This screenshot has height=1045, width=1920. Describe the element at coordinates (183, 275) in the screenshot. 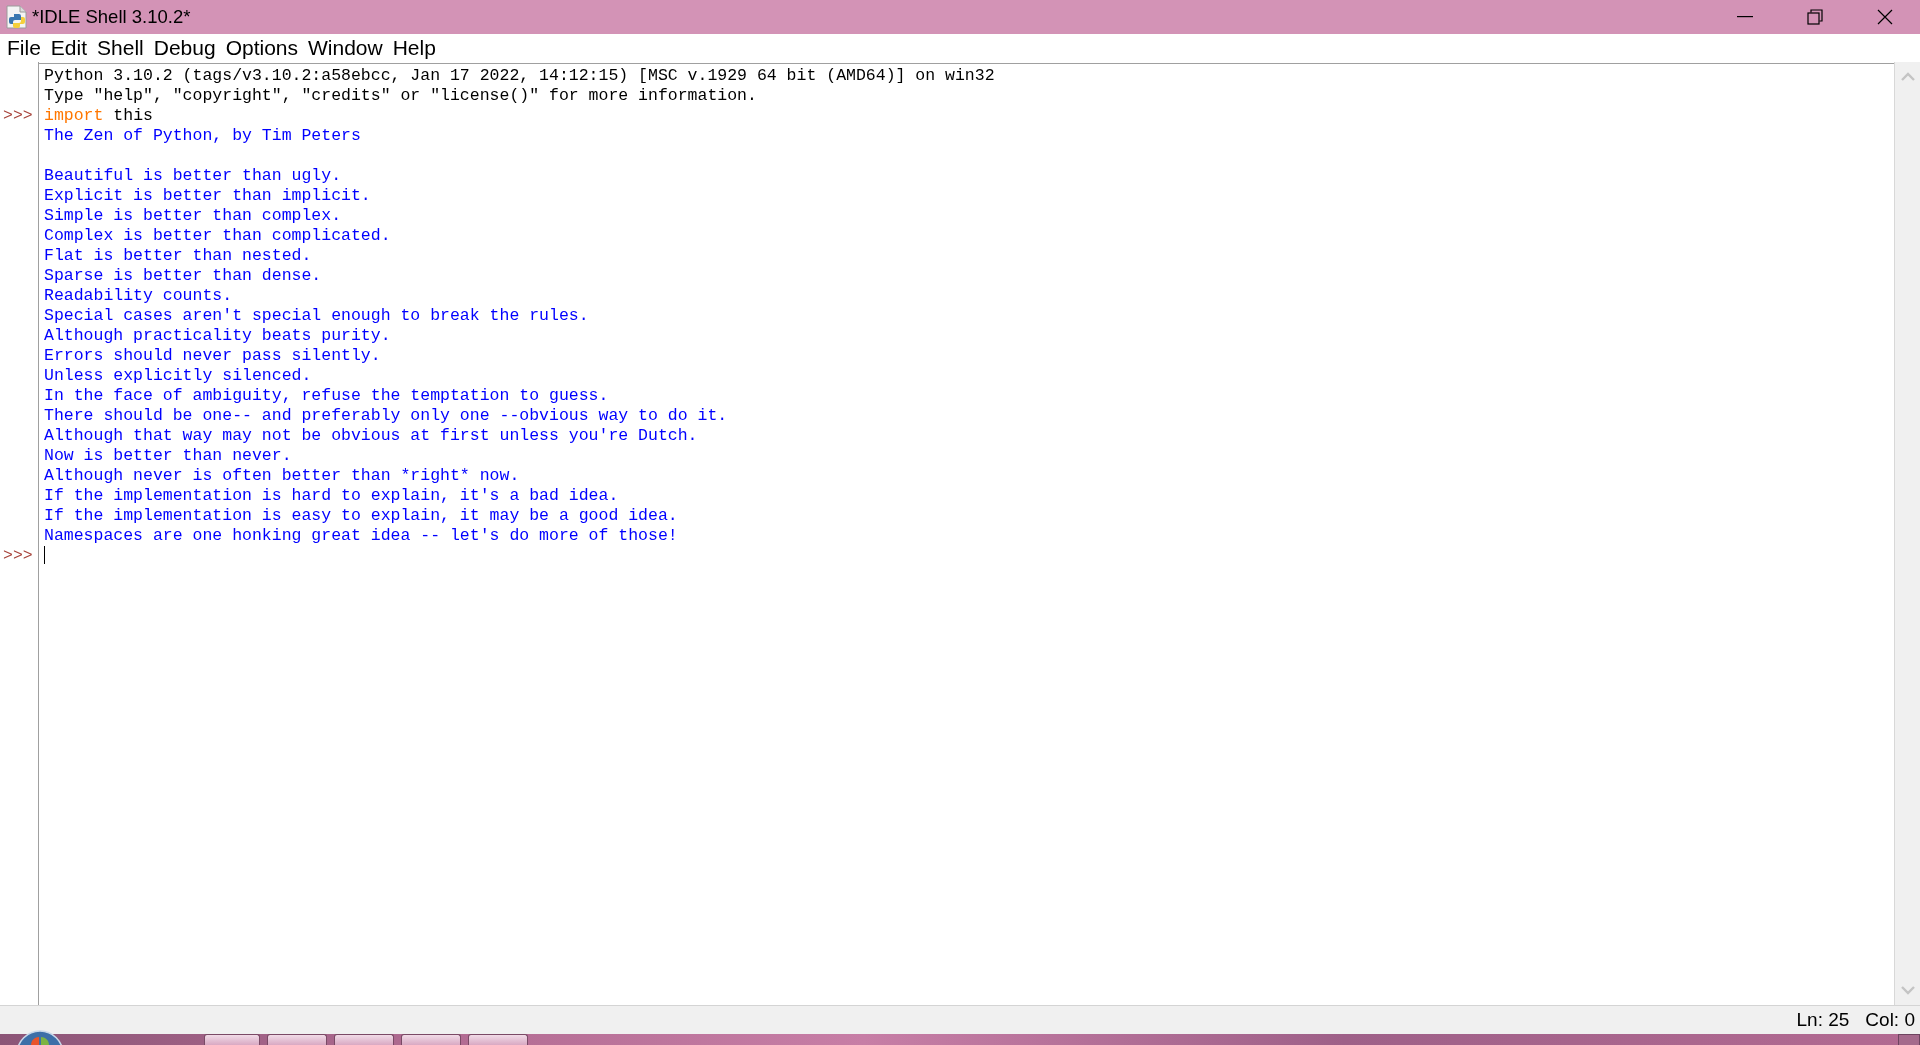

I see `output-text: Sparse is better than dense.` at that location.